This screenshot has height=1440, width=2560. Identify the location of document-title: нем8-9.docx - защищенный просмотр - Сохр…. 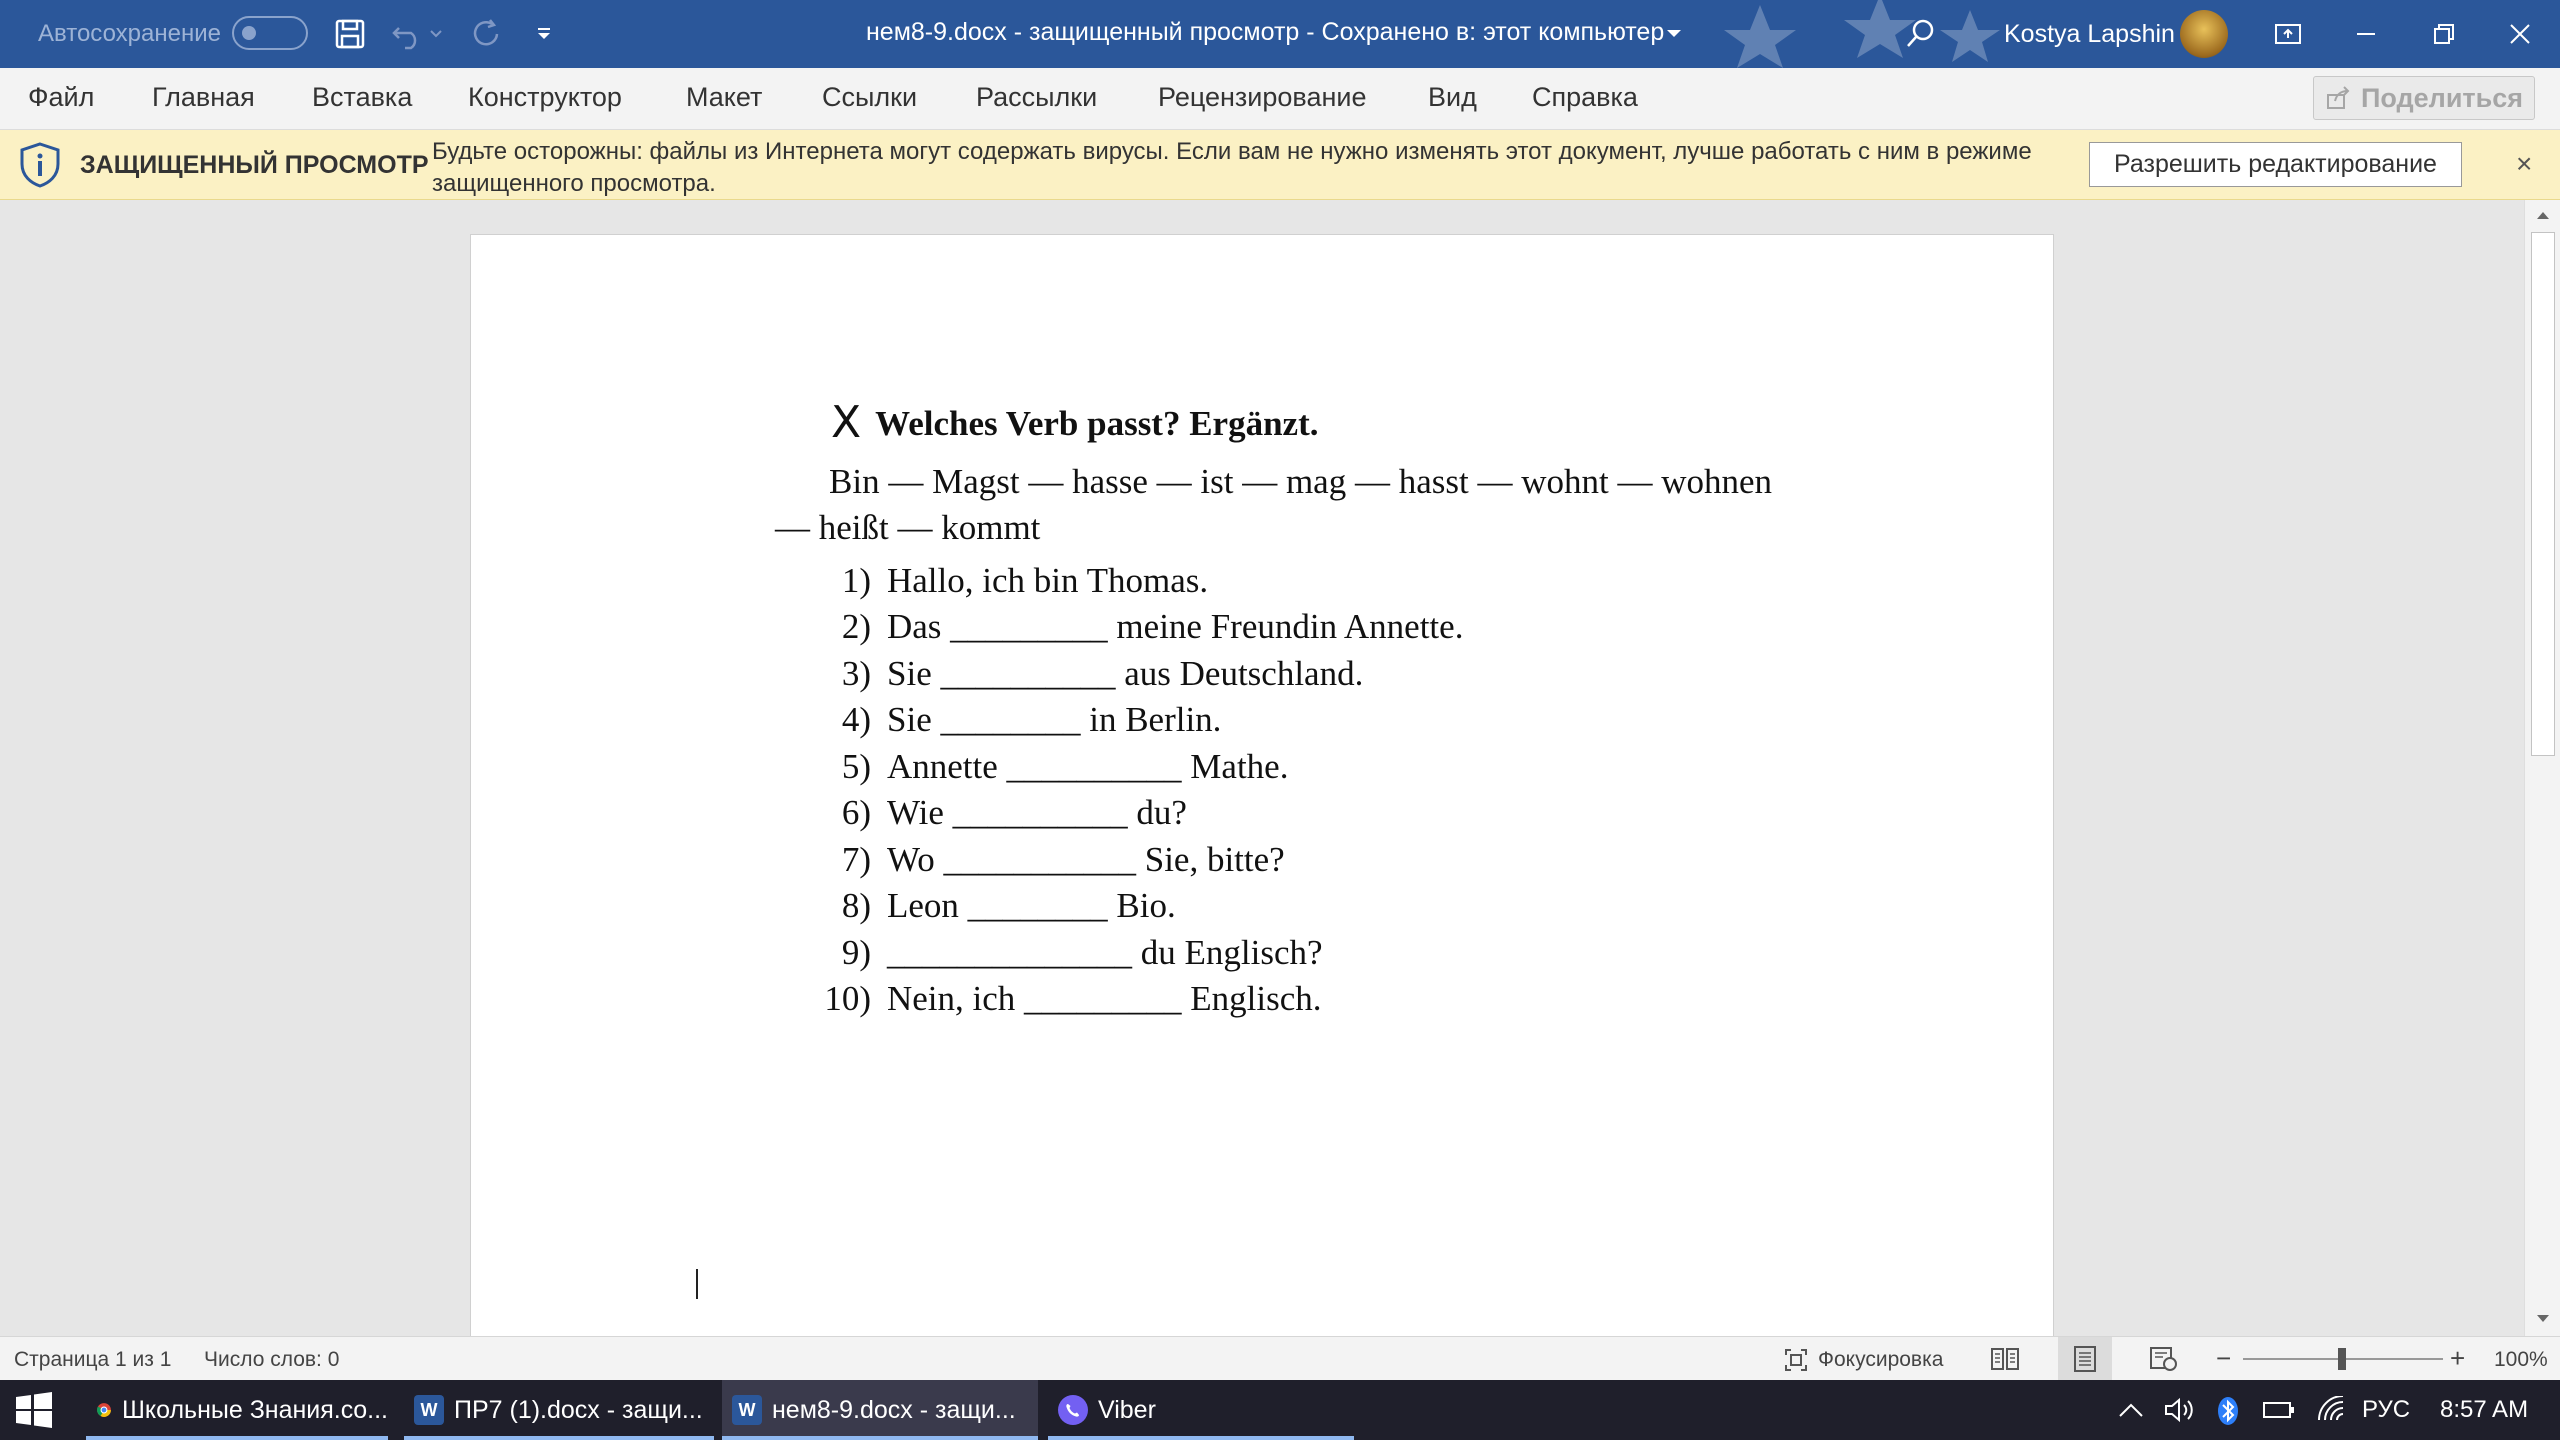
(1265, 32).